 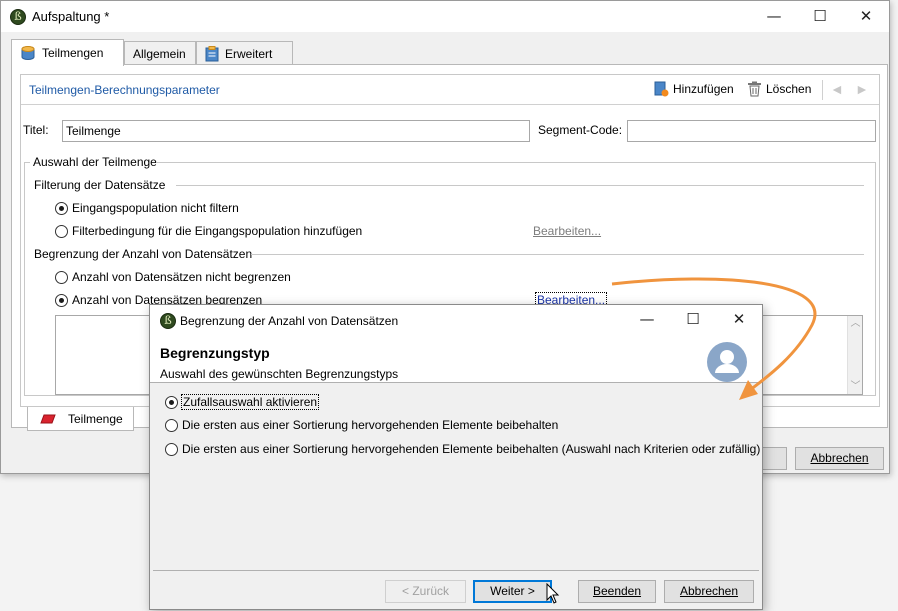 I want to click on tab-teilmenge-bottom: Teilmenge, so click(x=80, y=419).